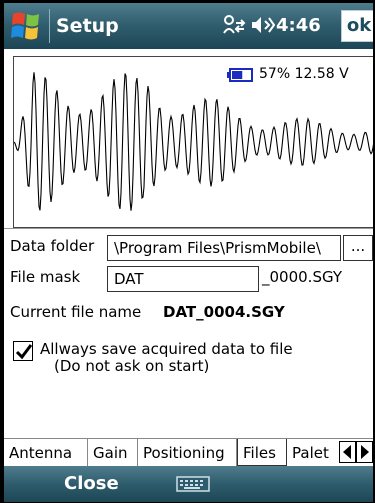 The height and width of the screenshot is (503, 375). I want to click on tab-palette: Palet, so click(313, 452).